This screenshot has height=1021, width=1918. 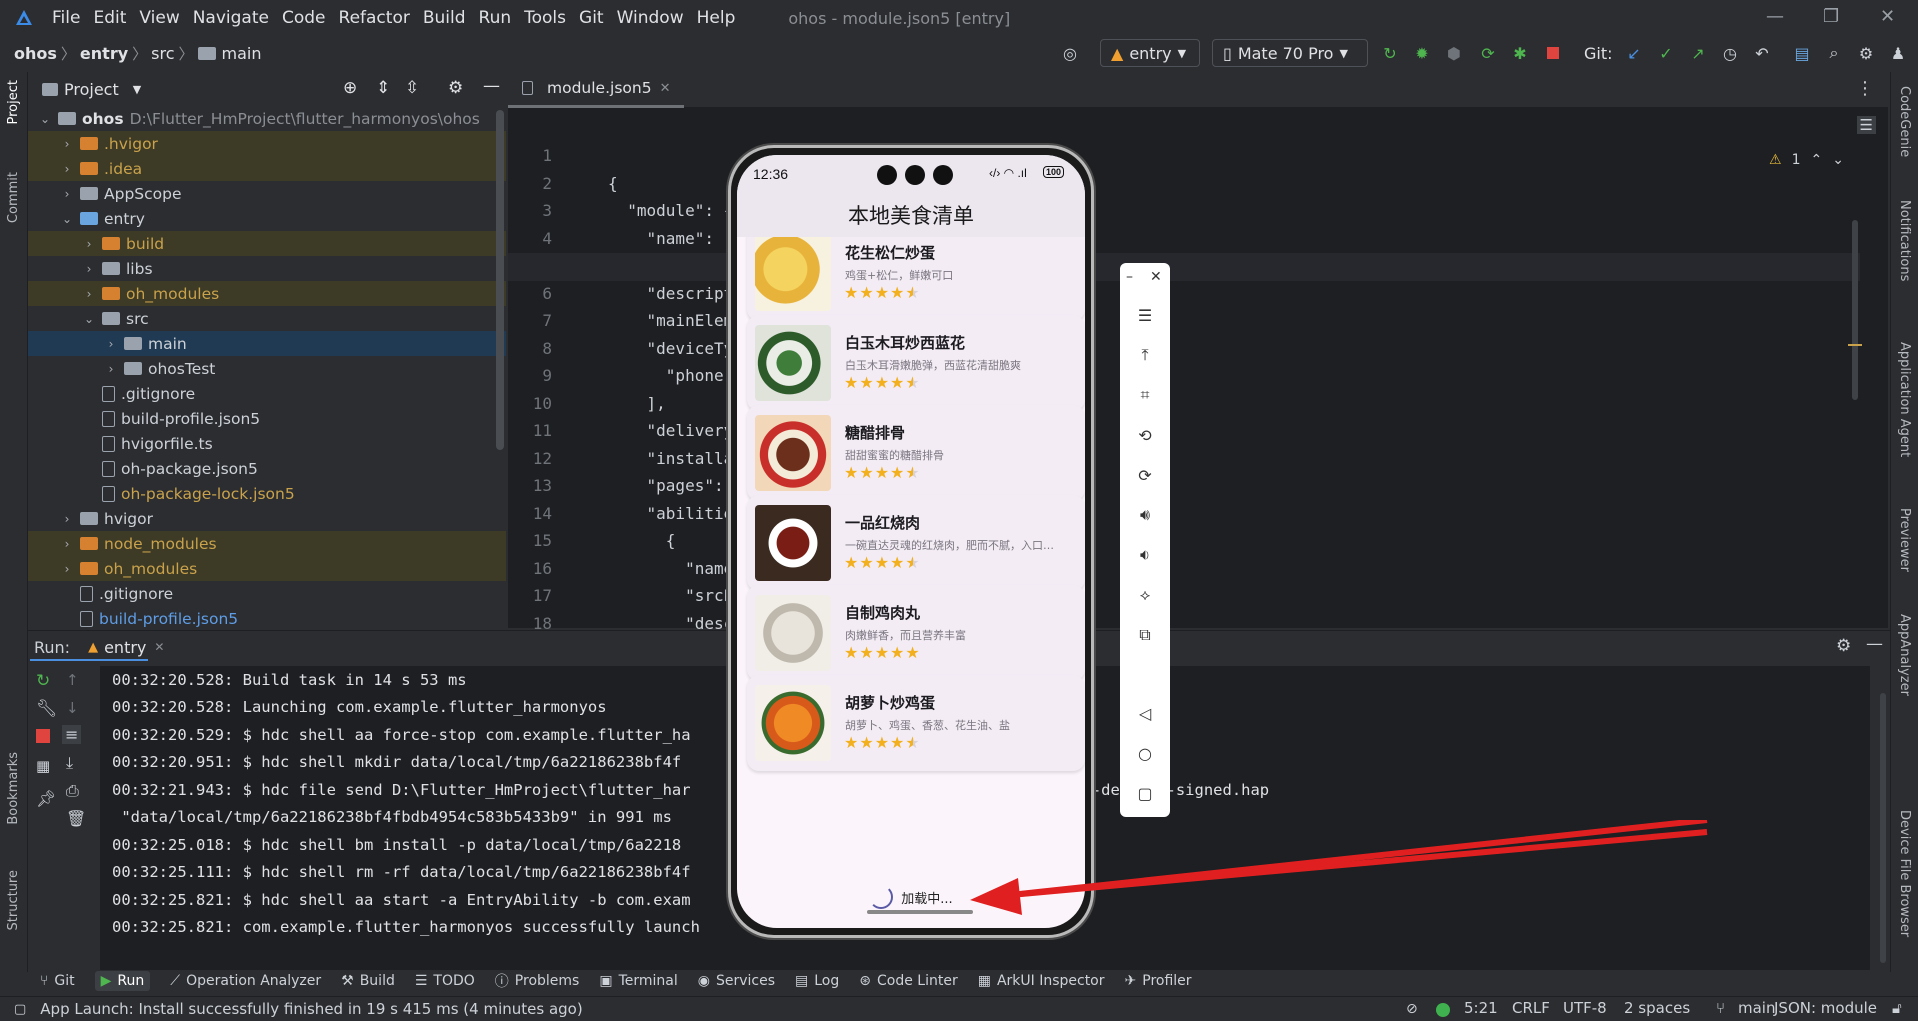 I want to click on food-card: 胡萝卜炒鸡蛋 胡萝卜、鸡蛋、香葱、花生油、盐 ★★★★★, so click(x=916, y=723).